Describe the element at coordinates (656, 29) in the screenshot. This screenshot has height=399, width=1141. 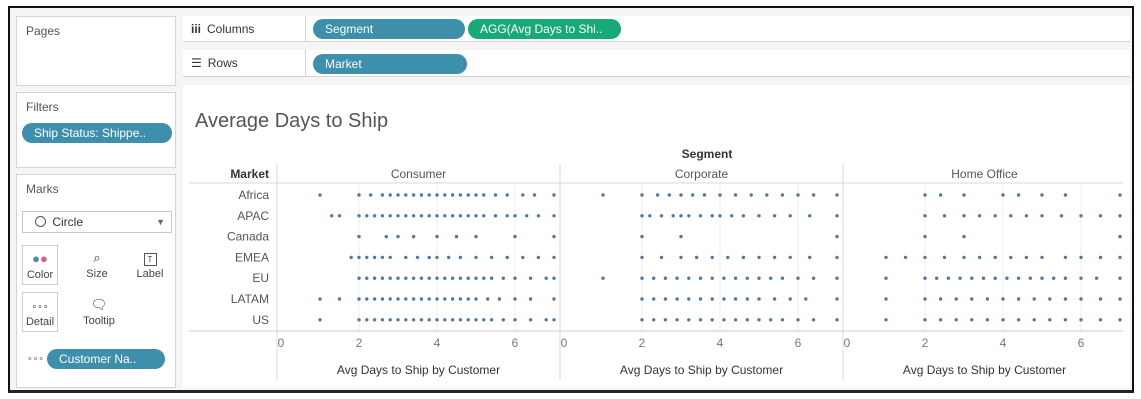
I see `columns-shelf: iii Columns Segment AGG(Avg Days to Shi..` at that location.